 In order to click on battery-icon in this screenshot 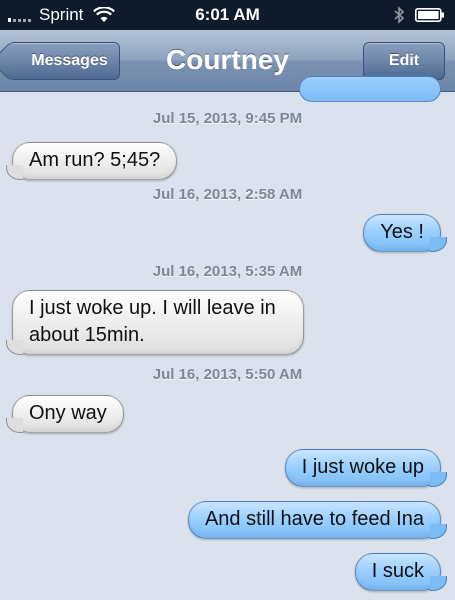, I will do `click(429, 15)`.